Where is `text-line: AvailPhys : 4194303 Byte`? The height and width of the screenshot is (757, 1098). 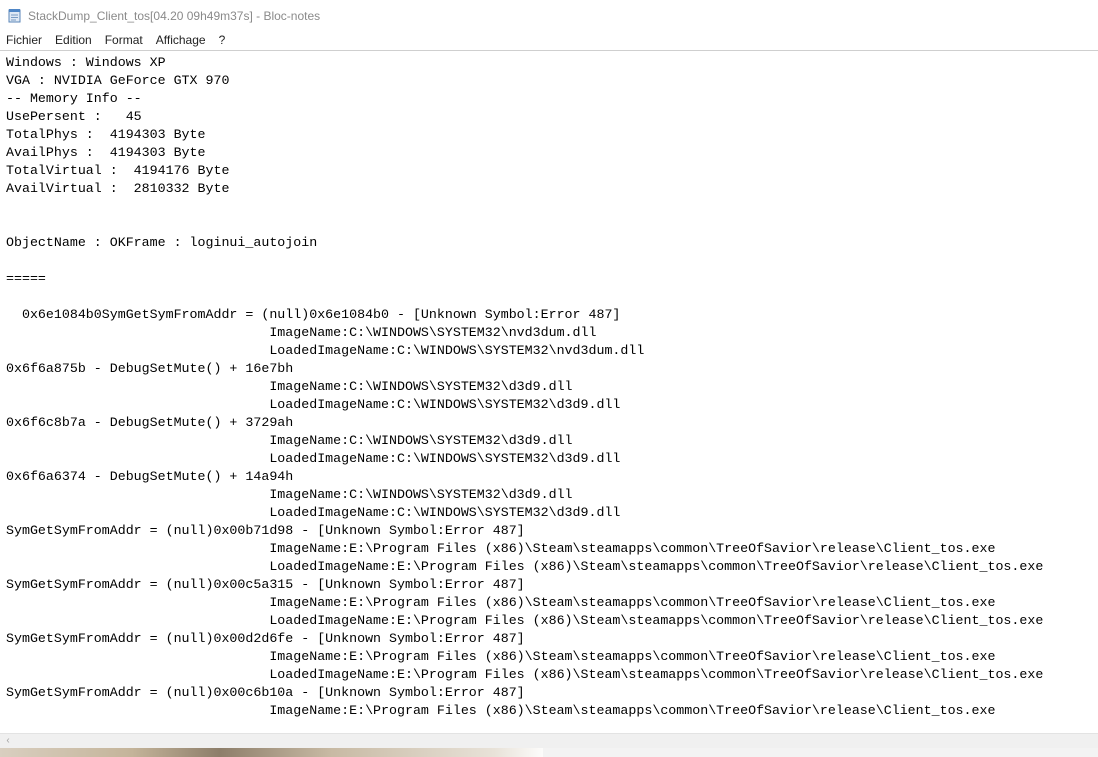 text-line: AvailPhys : 4194303 Byte is located at coordinates (106, 152).